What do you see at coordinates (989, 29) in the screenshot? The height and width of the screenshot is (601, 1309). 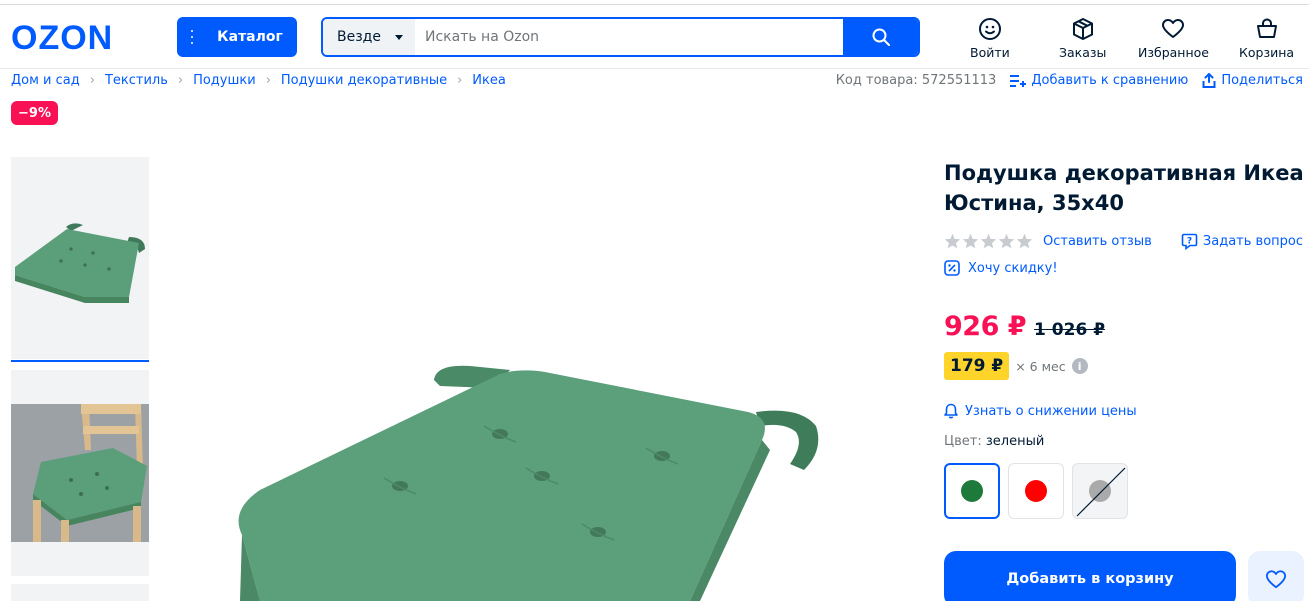 I see `smile-icon` at bounding box center [989, 29].